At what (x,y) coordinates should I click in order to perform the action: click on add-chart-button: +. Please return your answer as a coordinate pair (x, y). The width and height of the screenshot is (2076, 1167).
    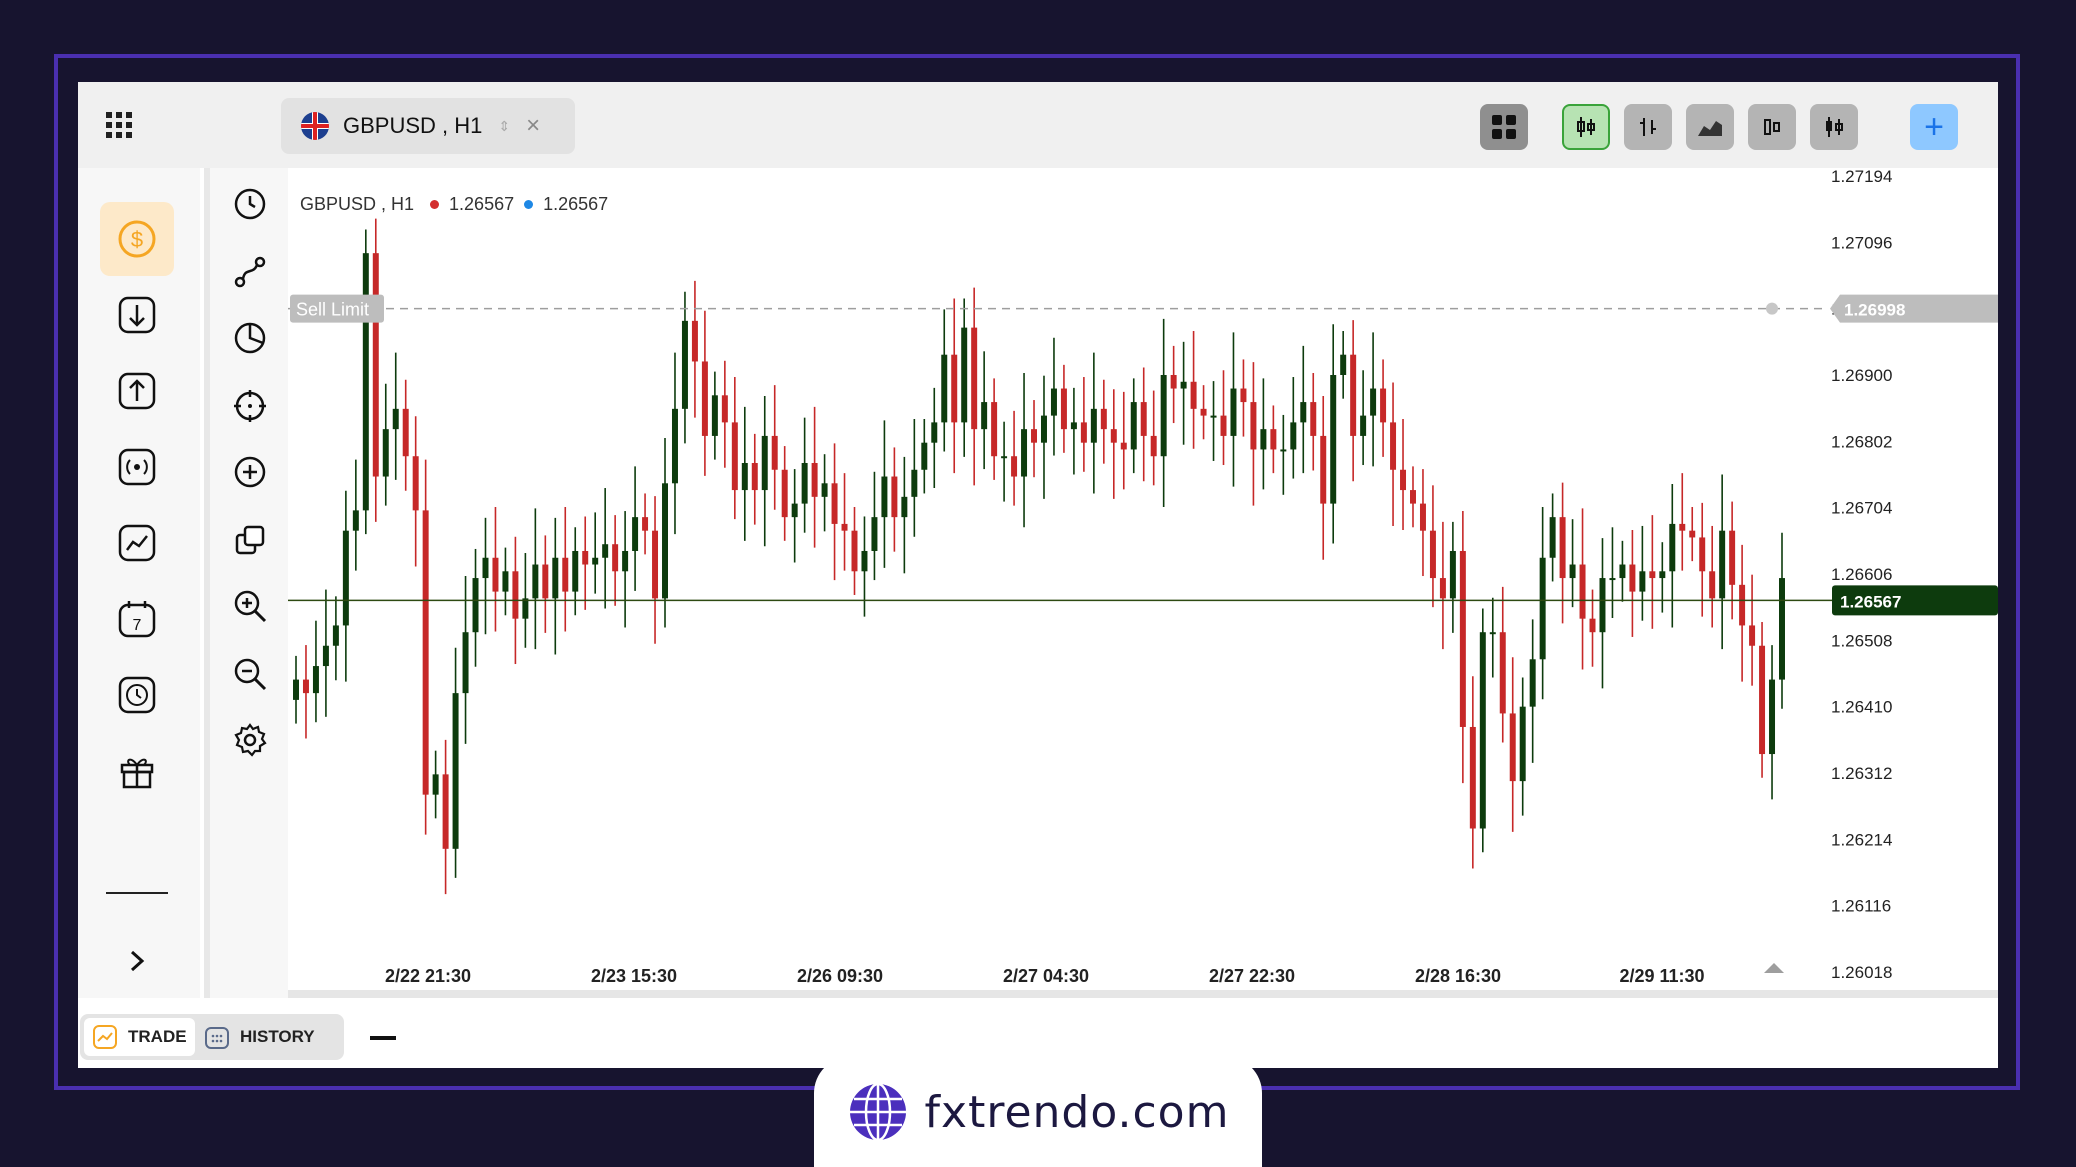
    Looking at the image, I should click on (1934, 127).